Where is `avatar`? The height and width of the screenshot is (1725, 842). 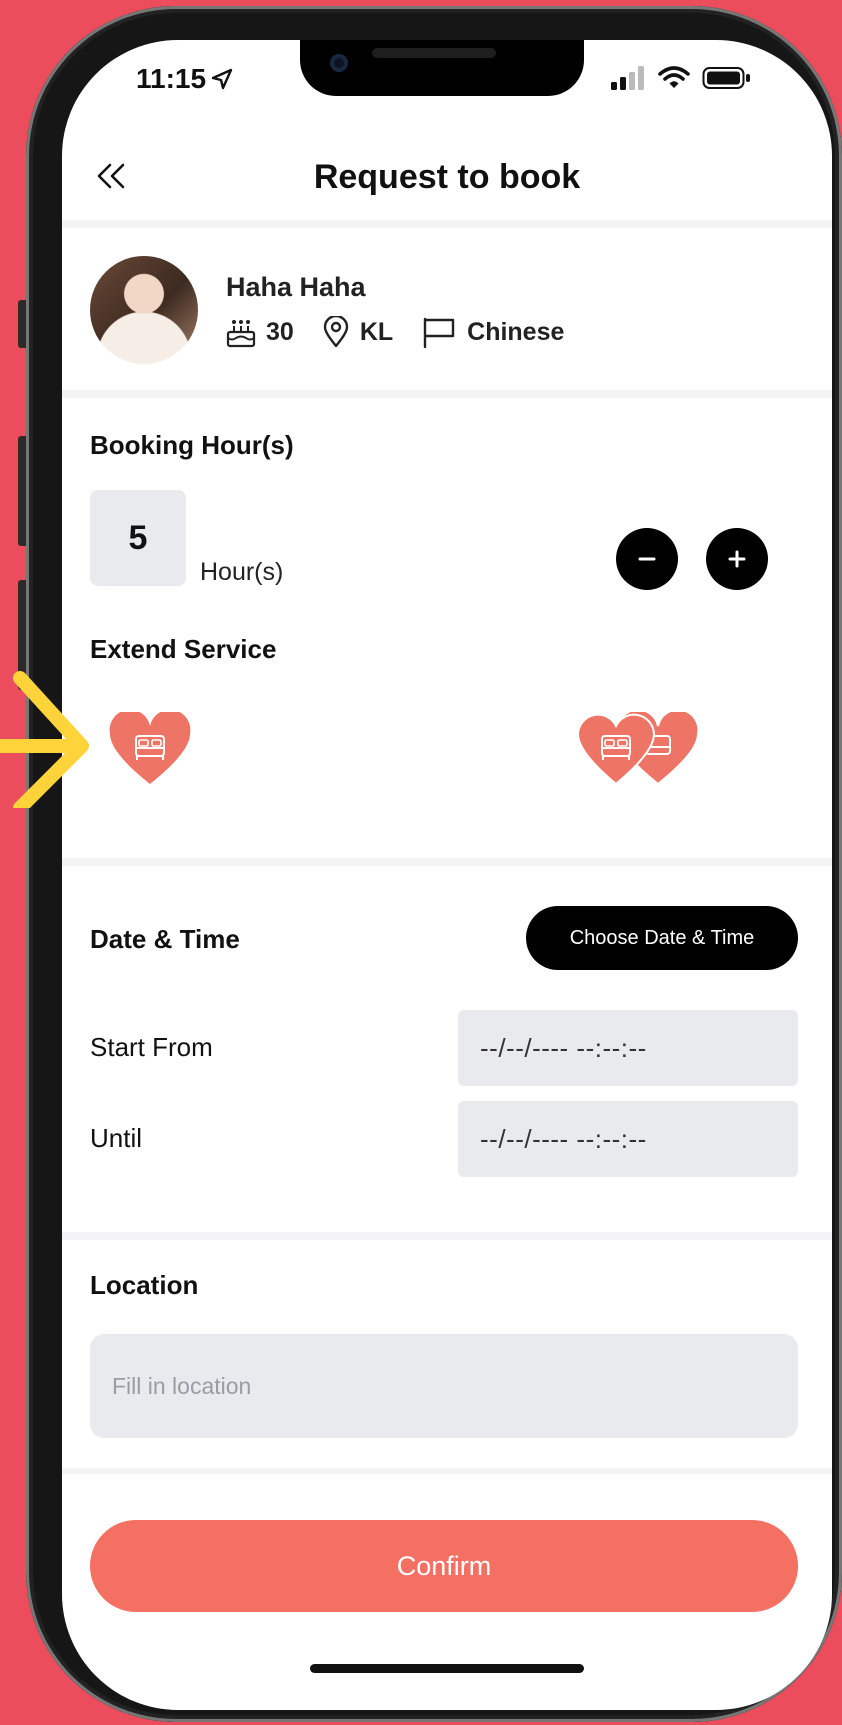 avatar is located at coordinates (144, 310).